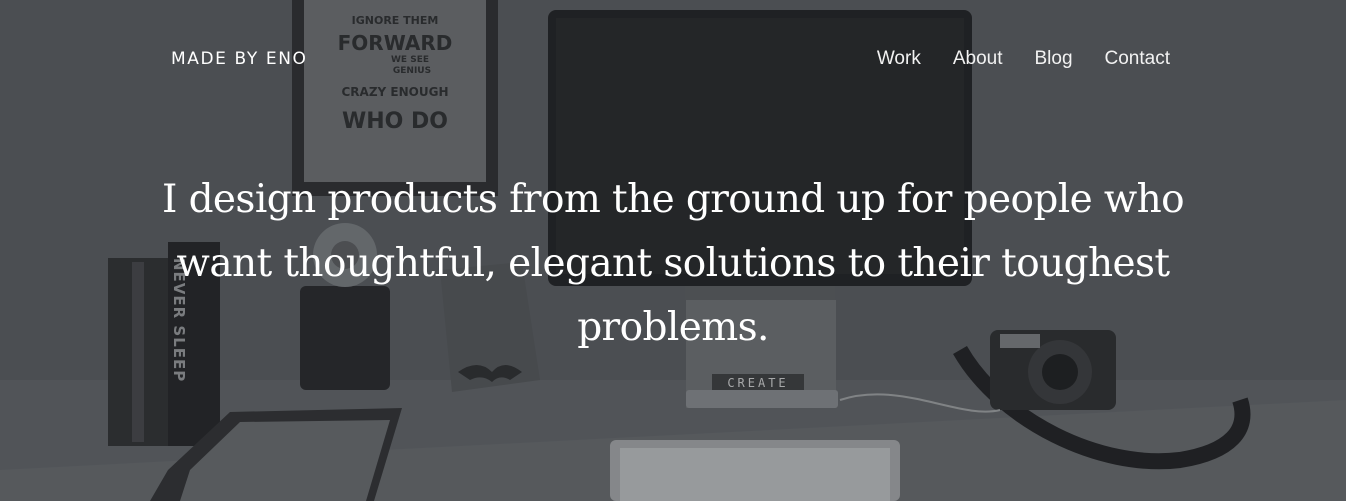  I want to click on nav-item-work: Work, so click(883, 59).